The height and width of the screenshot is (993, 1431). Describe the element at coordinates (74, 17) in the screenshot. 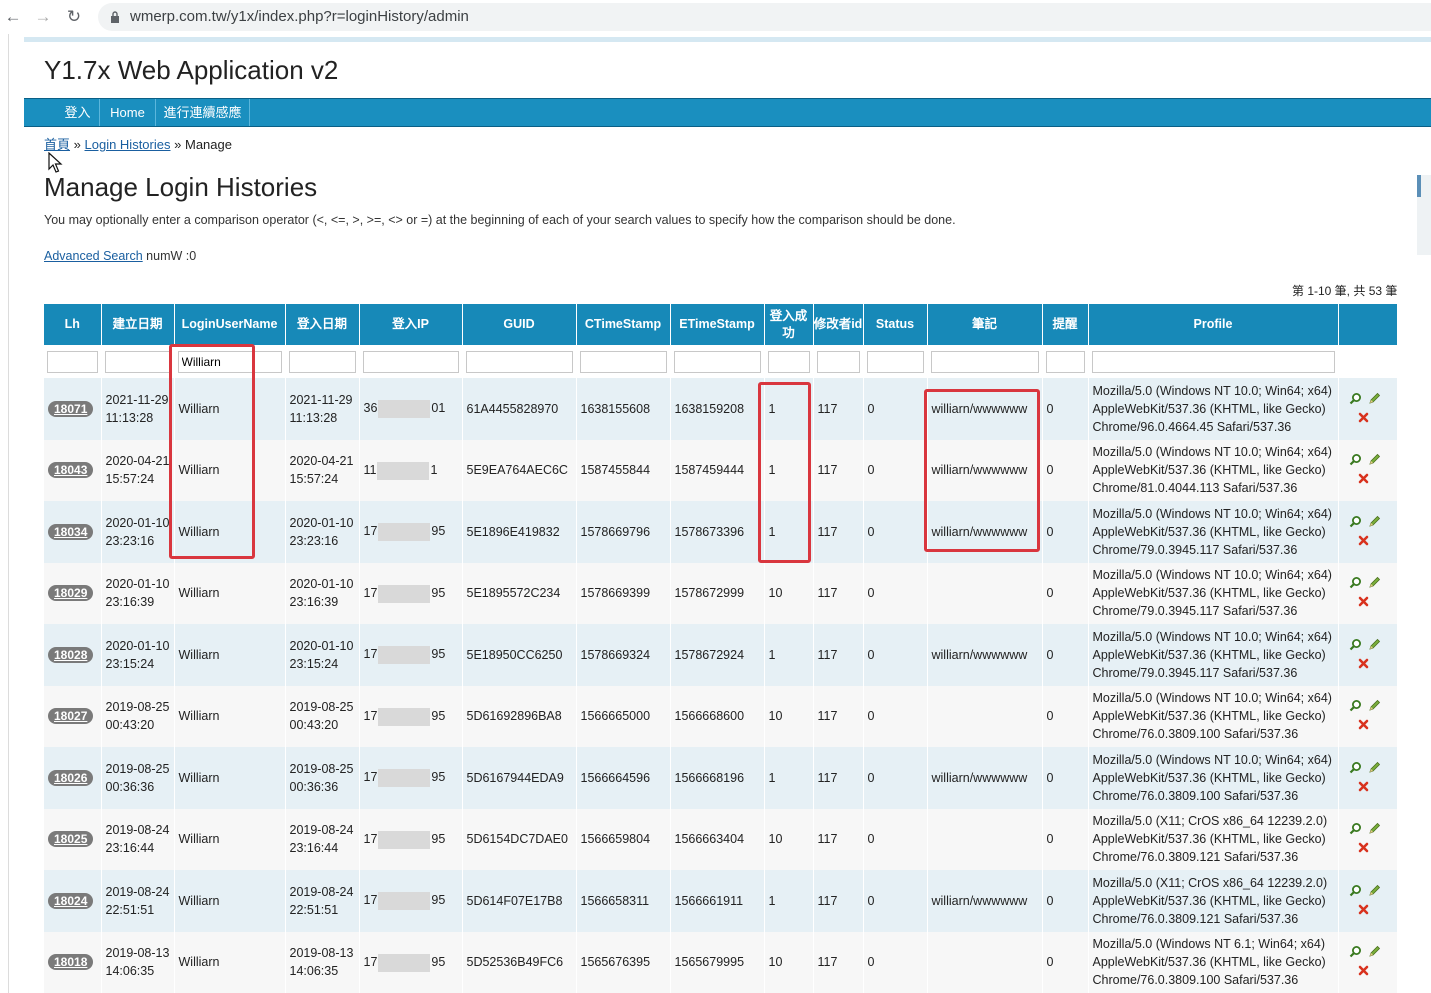

I see `reload-icon: ↻` at that location.